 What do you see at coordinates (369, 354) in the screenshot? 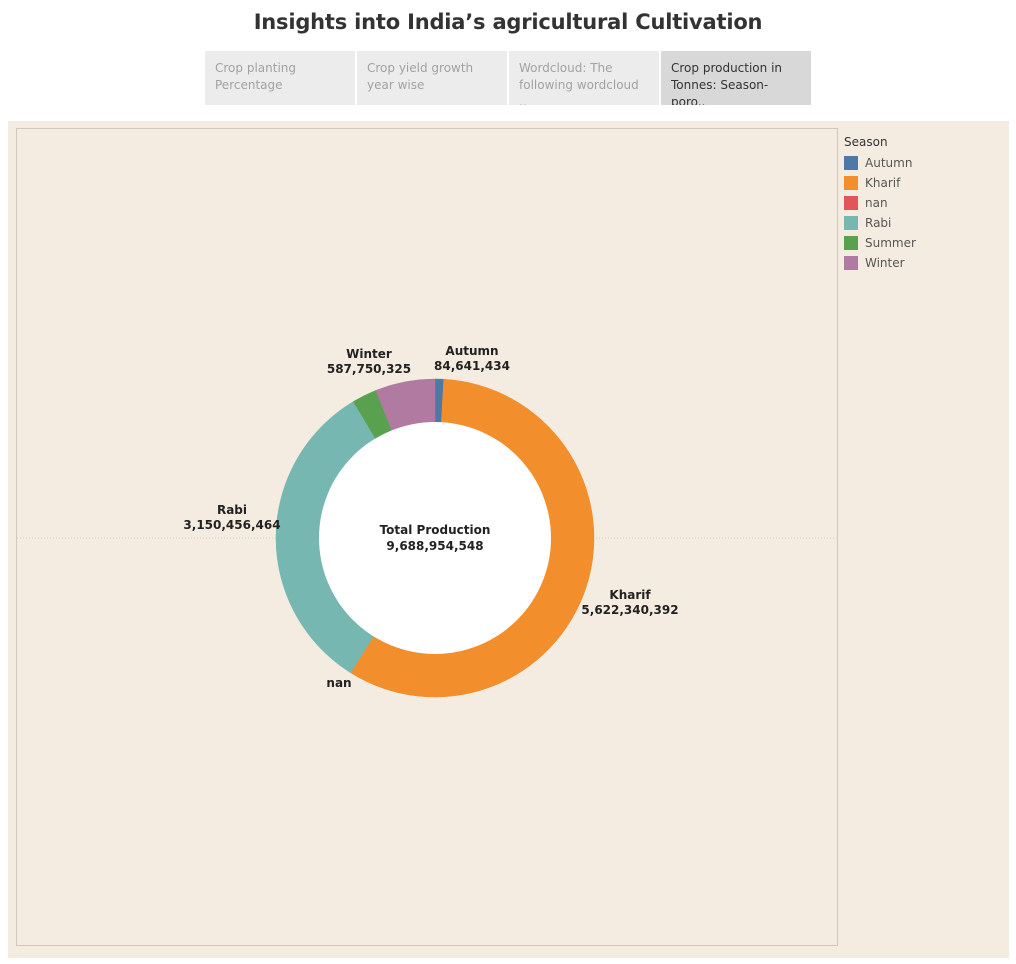
I see `slice-label-winter: Winter` at bounding box center [369, 354].